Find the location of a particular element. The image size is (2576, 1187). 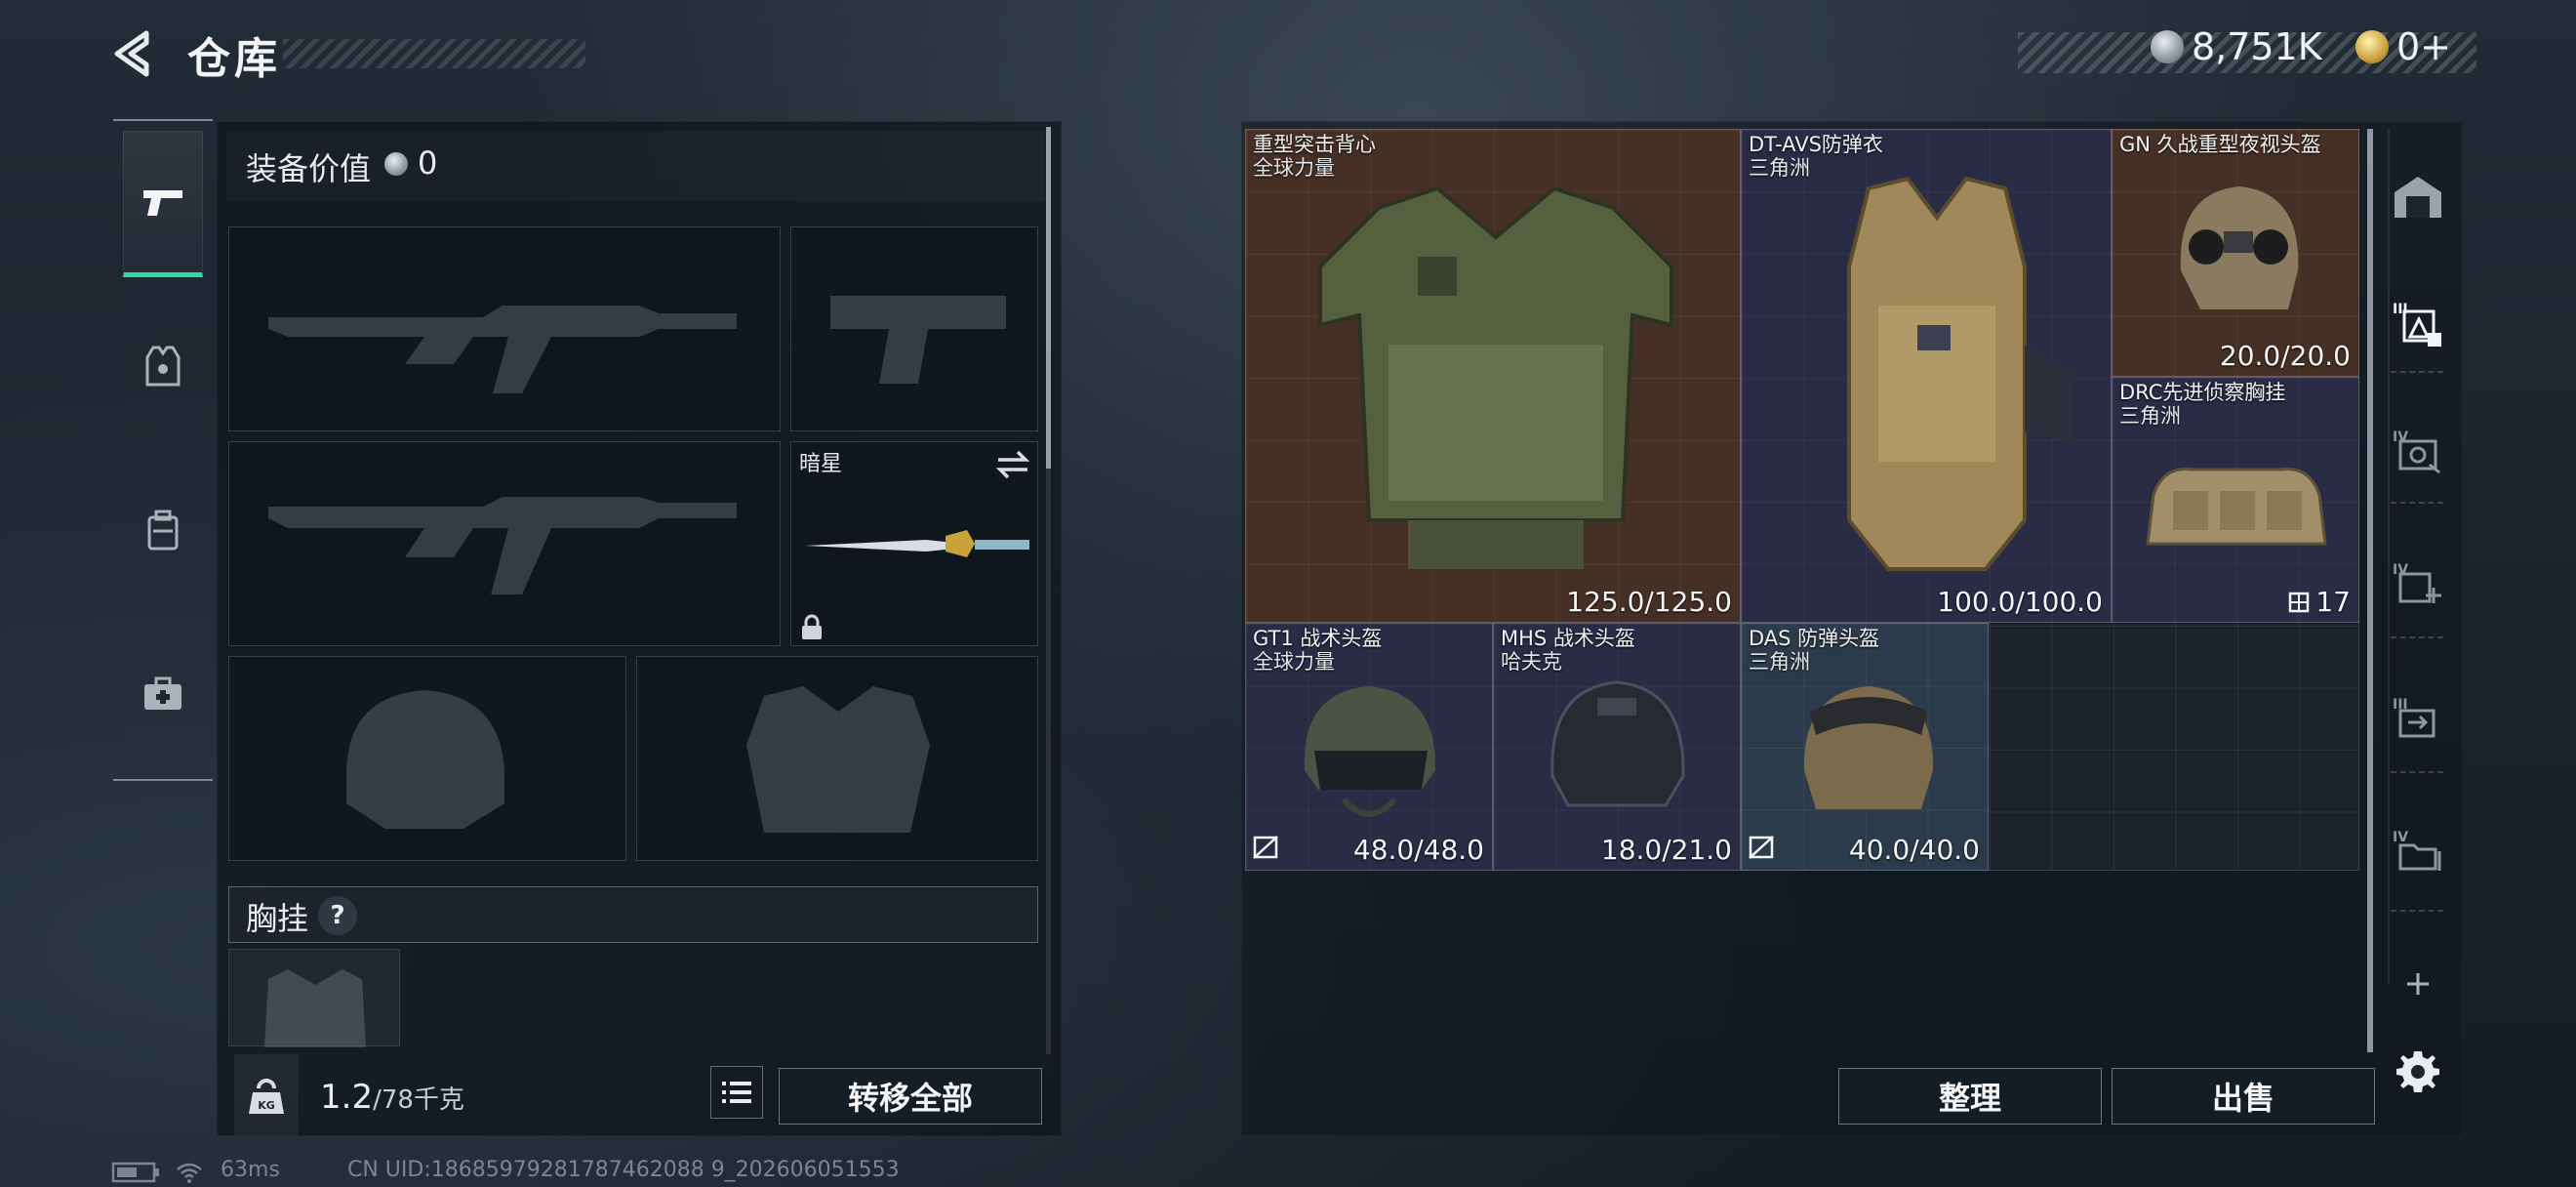

armor-silhouette-icon is located at coordinates (838, 759).